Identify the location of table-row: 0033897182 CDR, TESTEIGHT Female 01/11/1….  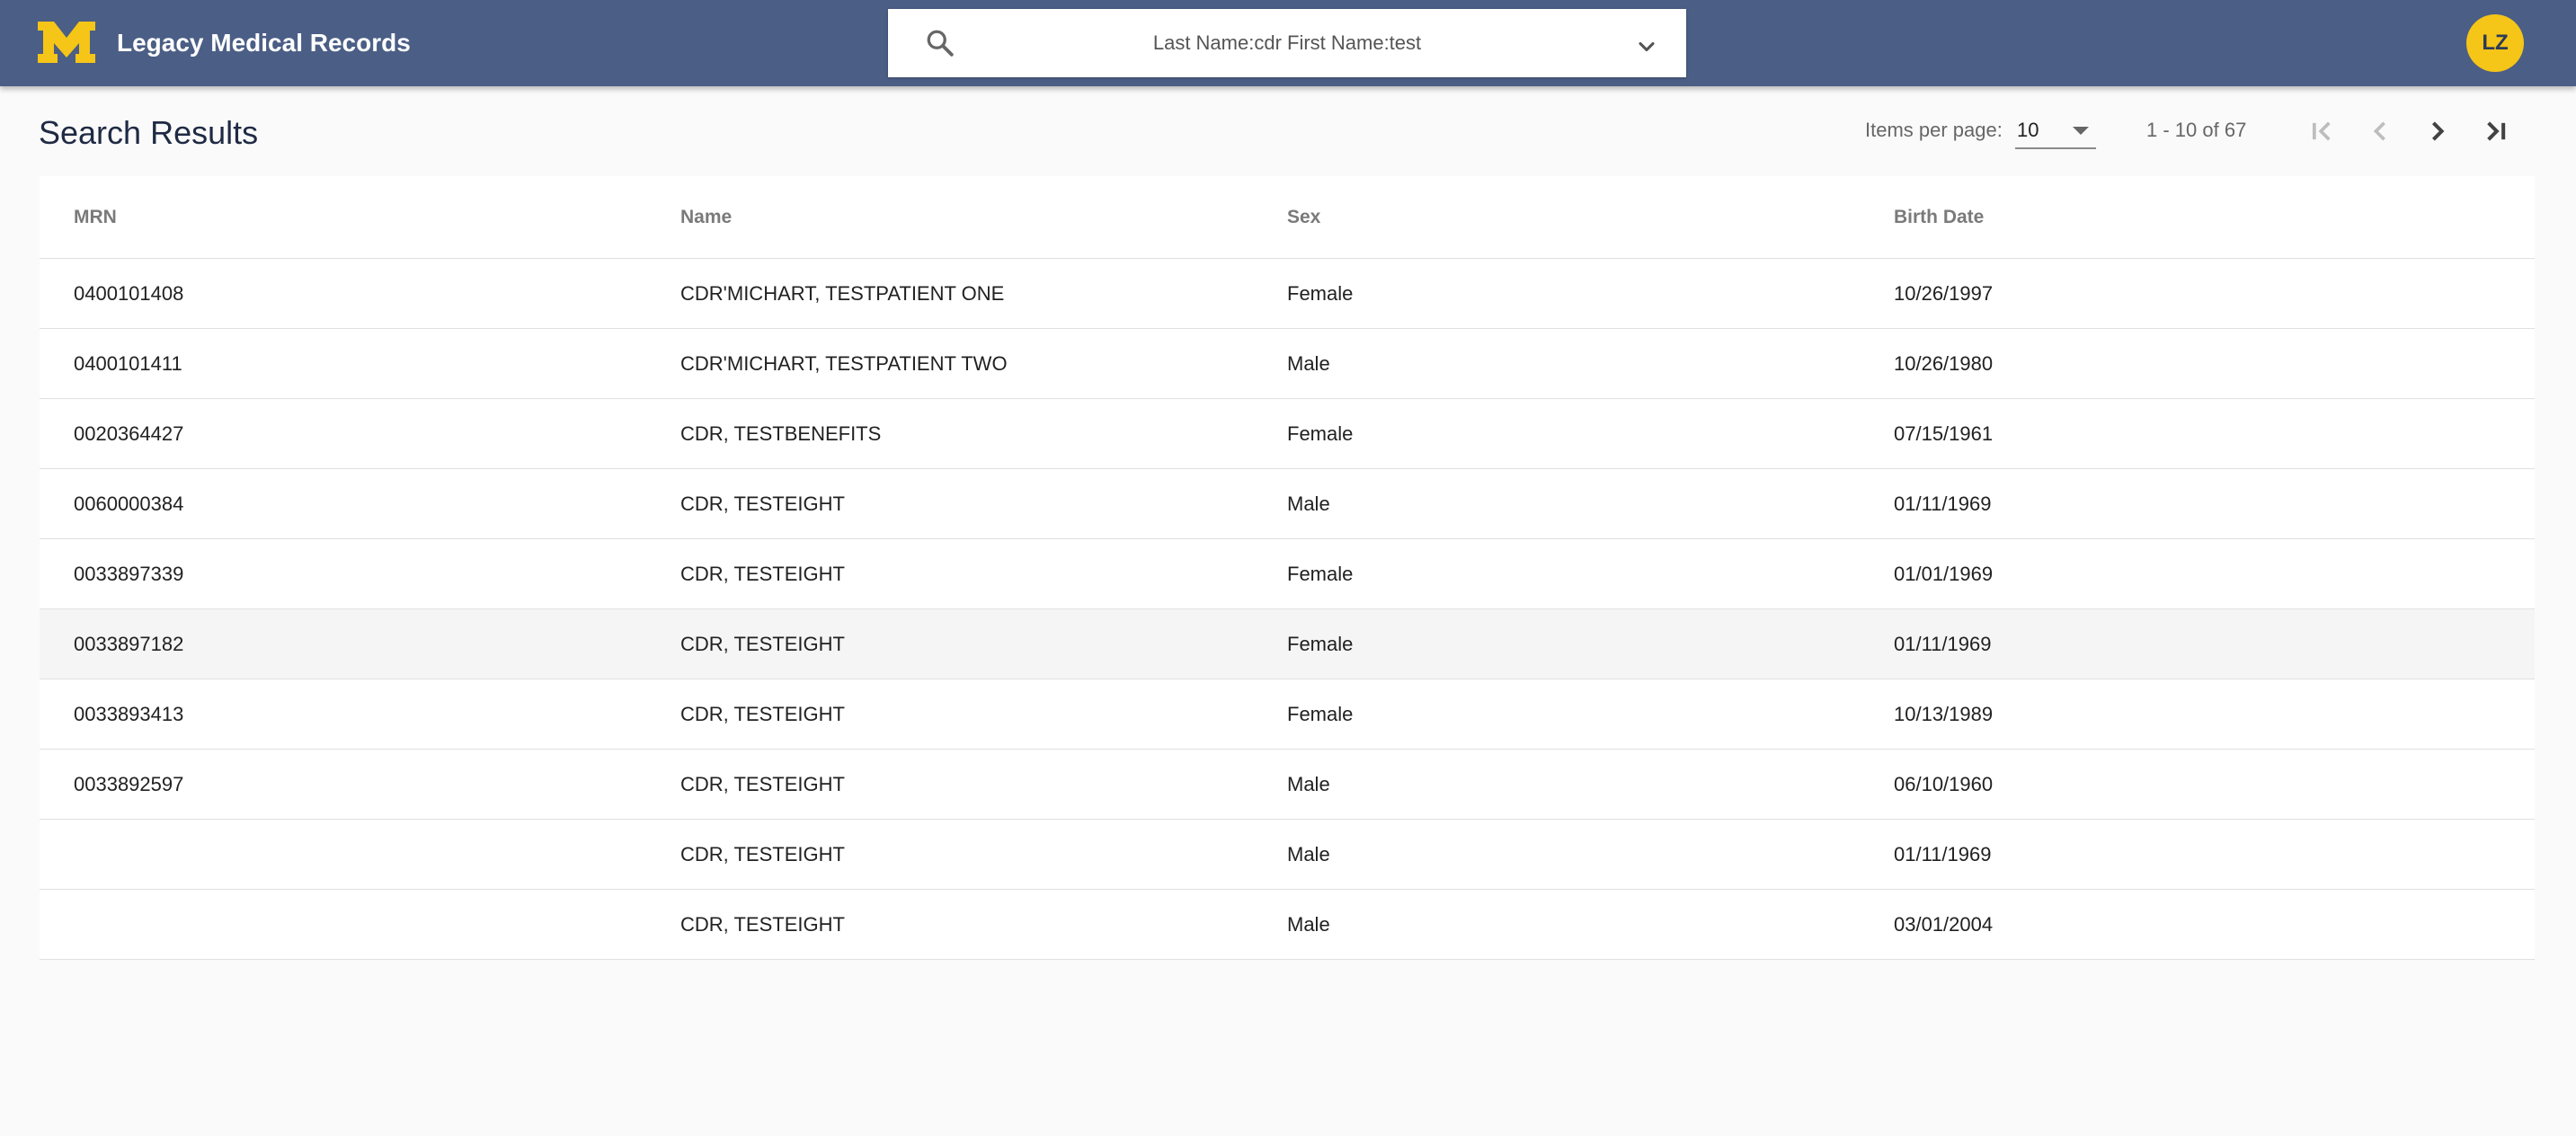
(1287, 644).